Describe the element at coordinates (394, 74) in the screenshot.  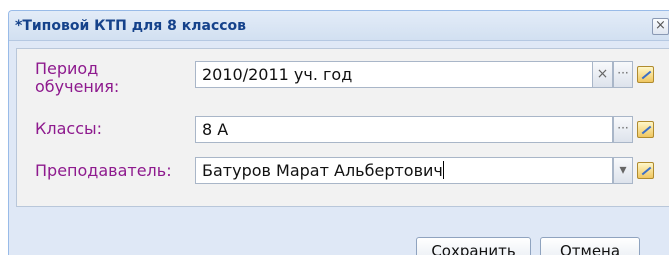
I see `period-field: 2010/2011 уч. год` at that location.